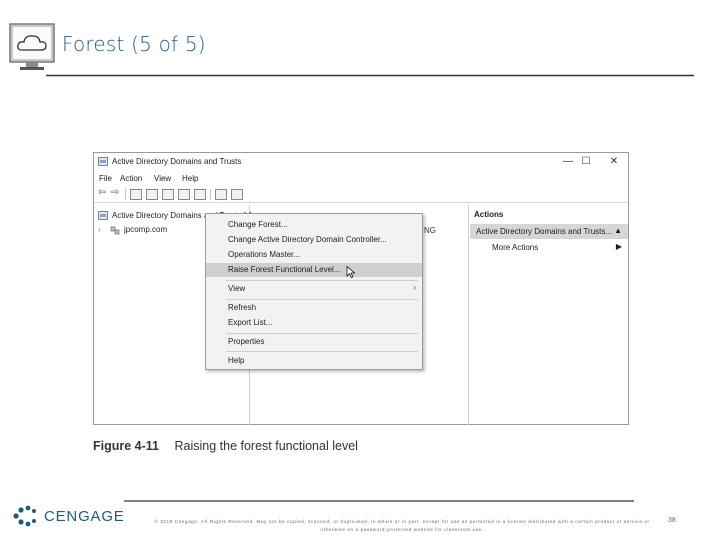 The width and height of the screenshot is (720, 540). I want to click on chevron-right-icon: ▶, so click(618, 246).